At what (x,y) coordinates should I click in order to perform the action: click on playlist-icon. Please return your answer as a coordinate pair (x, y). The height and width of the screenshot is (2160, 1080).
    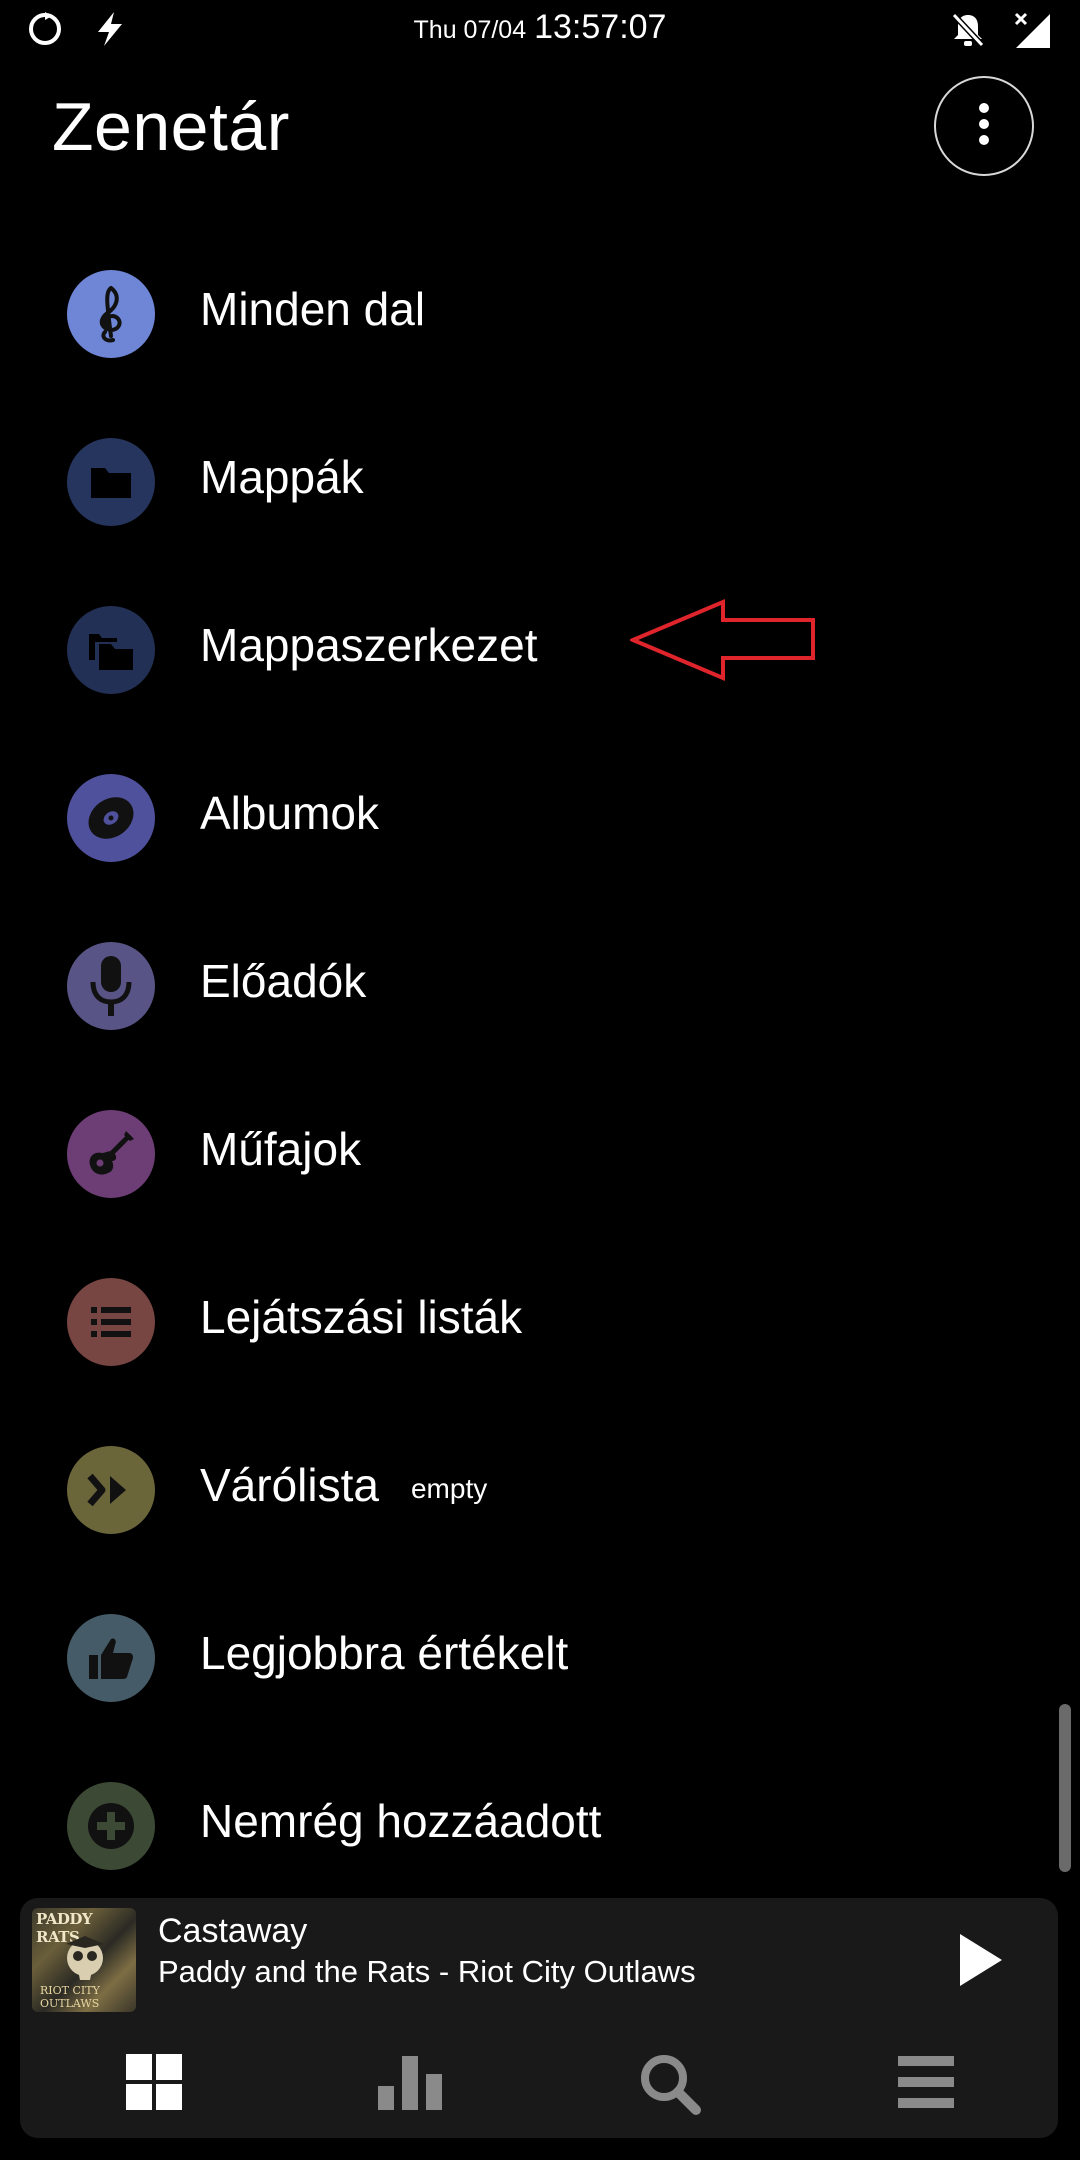
    Looking at the image, I should click on (111, 1322).